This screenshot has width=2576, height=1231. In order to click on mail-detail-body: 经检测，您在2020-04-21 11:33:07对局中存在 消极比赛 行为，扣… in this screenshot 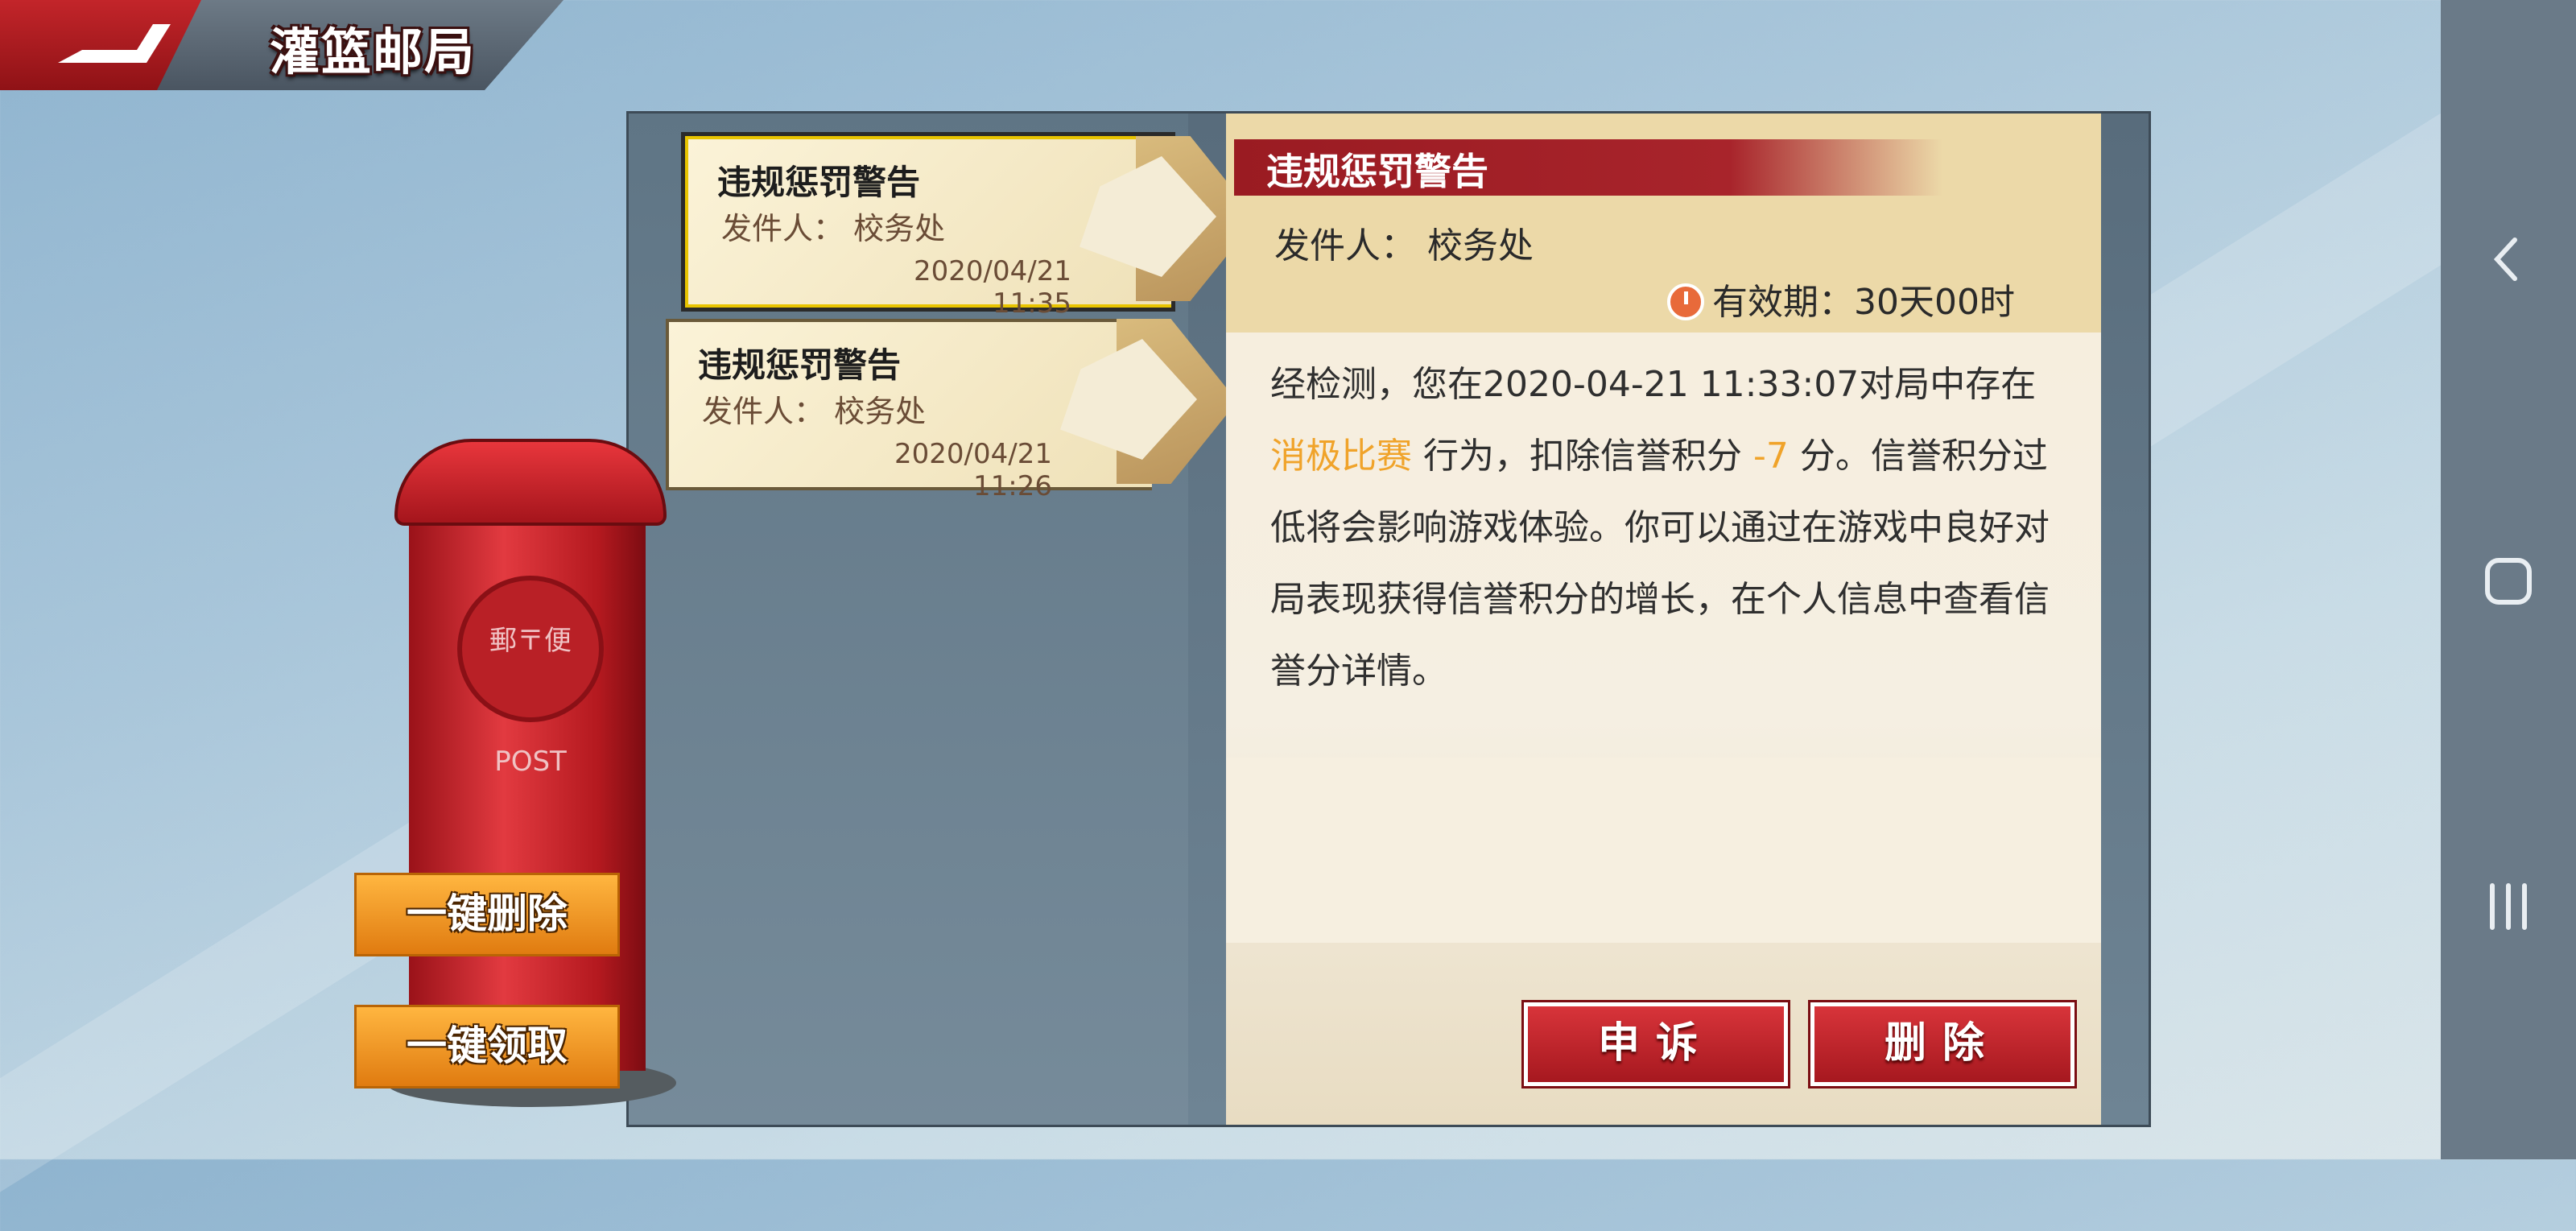, I will do `click(1668, 528)`.